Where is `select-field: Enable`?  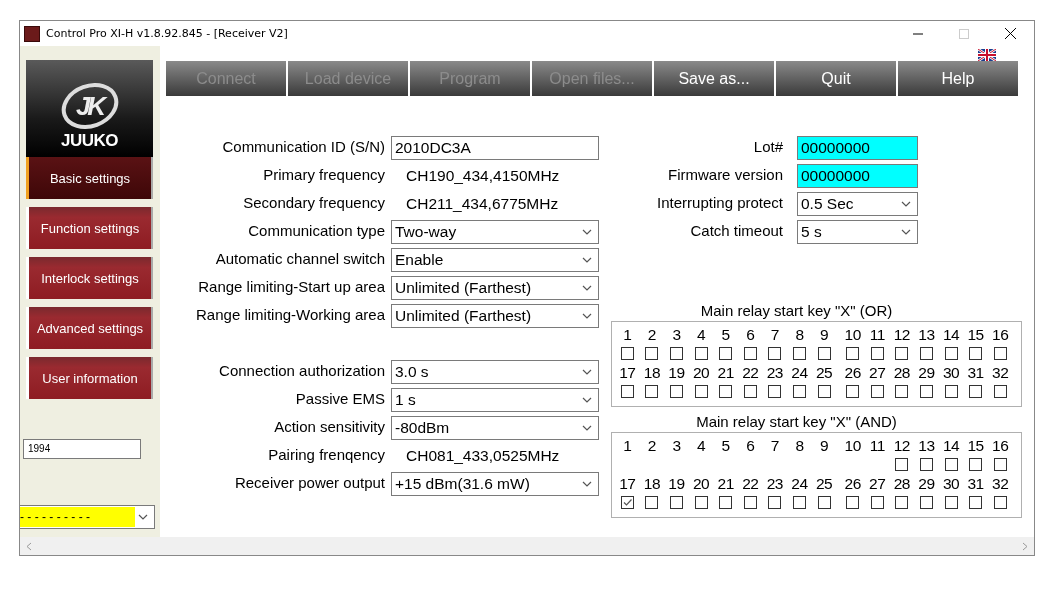 select-field: Enable is located at coordinates (495, 260).